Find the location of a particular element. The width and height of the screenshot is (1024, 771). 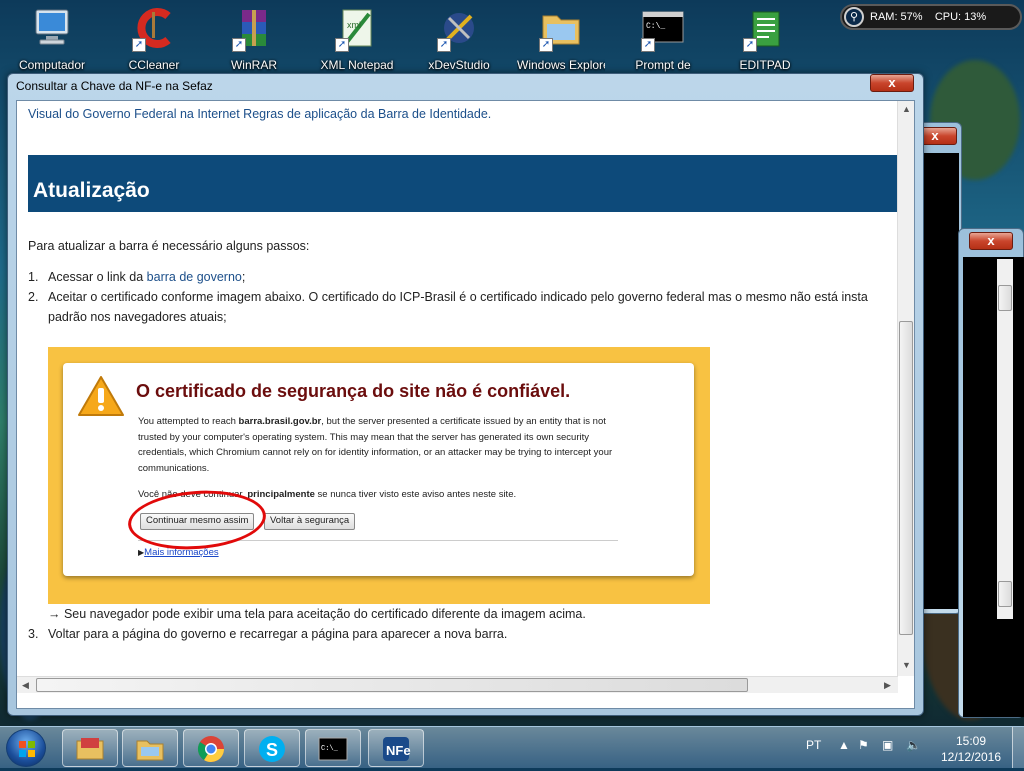

desktop-icon-label: Prompt de is located at coordinates (663, 65).